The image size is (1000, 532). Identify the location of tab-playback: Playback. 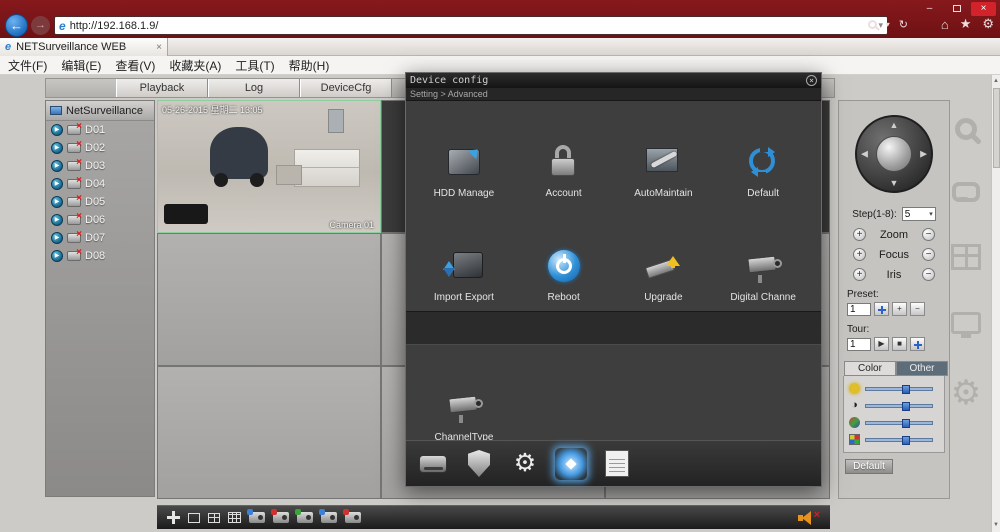
(162, 88).